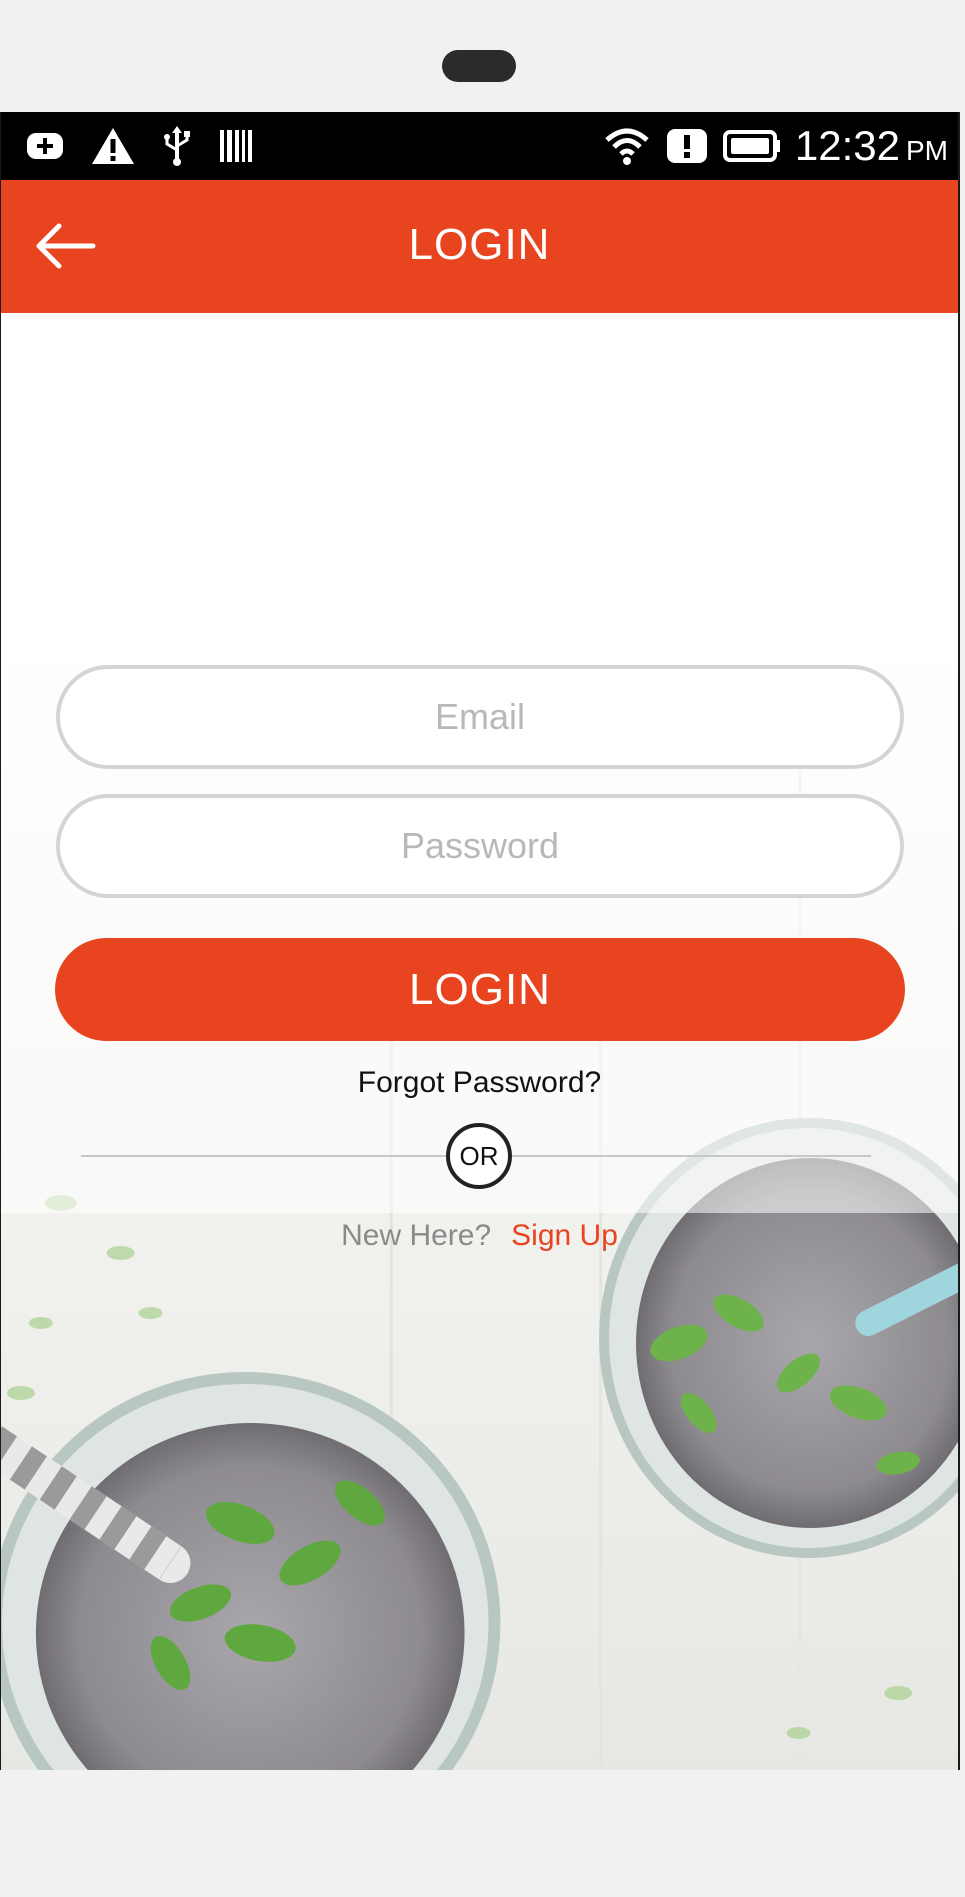 The image size is (965, 1897). I want to click on email-input, so click(480, 717).